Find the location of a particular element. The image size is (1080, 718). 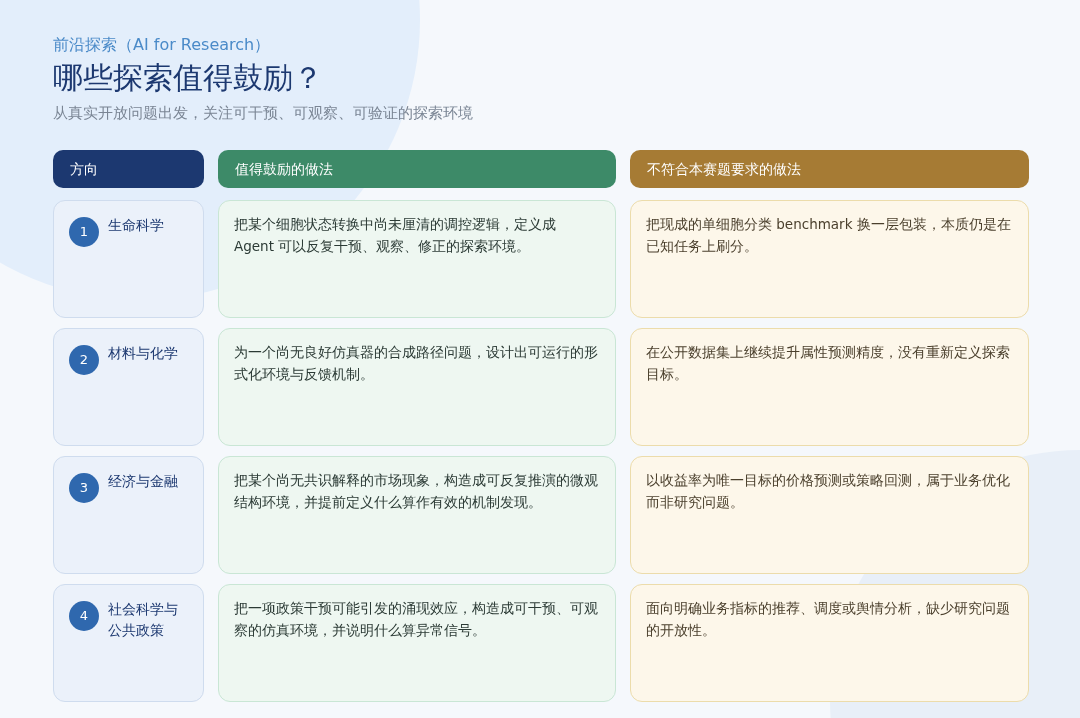

number-badge: 2 is located at coordinates (84, 360).